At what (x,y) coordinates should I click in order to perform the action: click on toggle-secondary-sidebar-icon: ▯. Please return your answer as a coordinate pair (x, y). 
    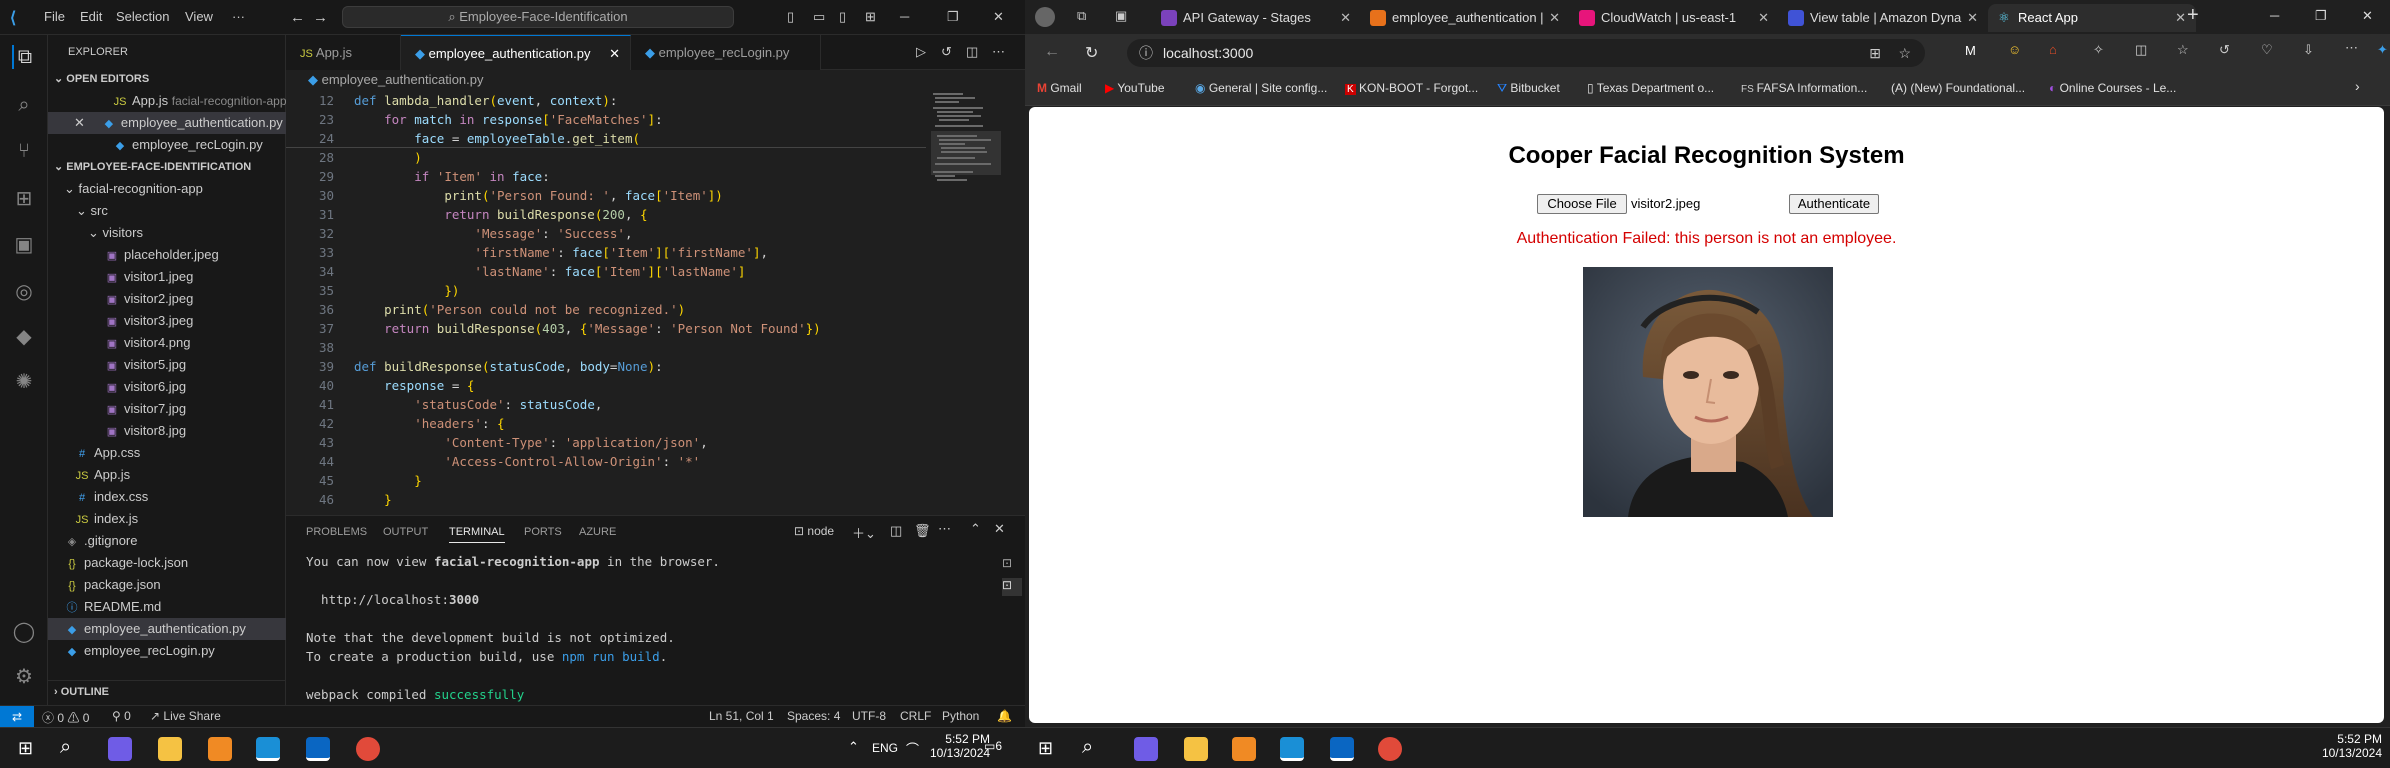
    Looking at the image, I should click on (842, 17).